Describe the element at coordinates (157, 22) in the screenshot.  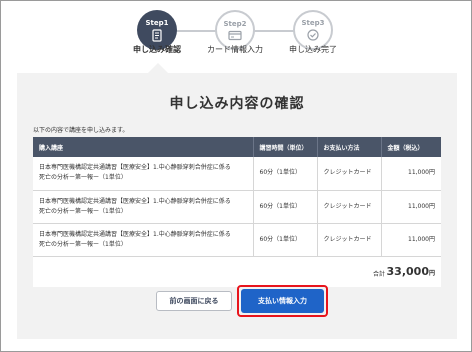
I see `step-1-number: Step1` at that location.